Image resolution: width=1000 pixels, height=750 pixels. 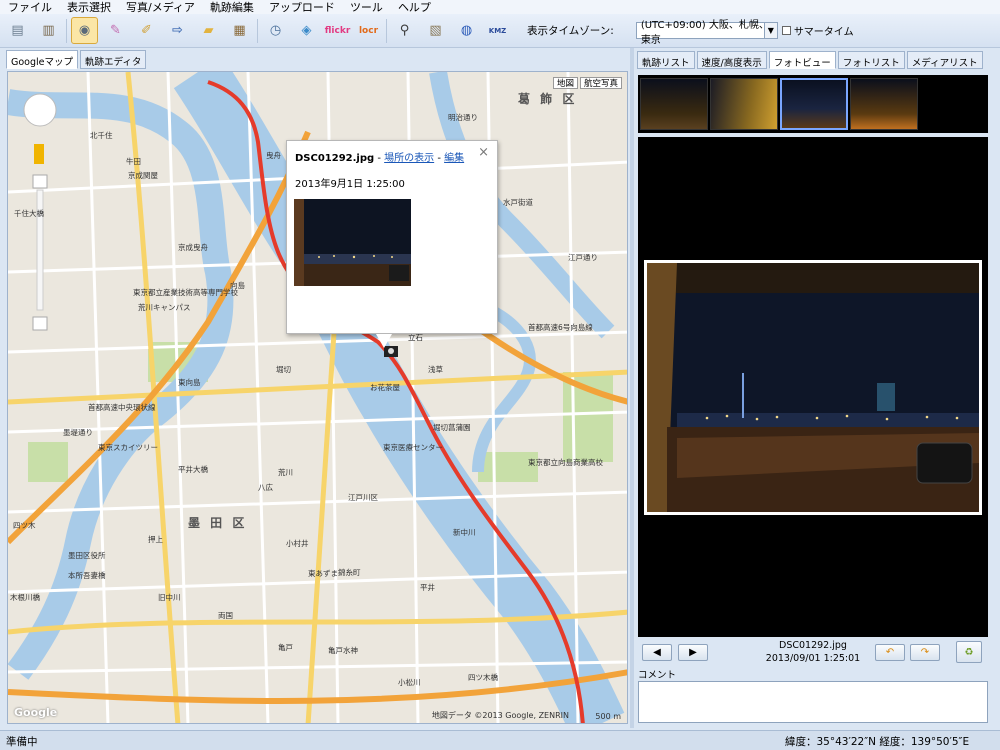 I want to click on tab-photo-list: フォトリスト, so click(x=871, y=60).